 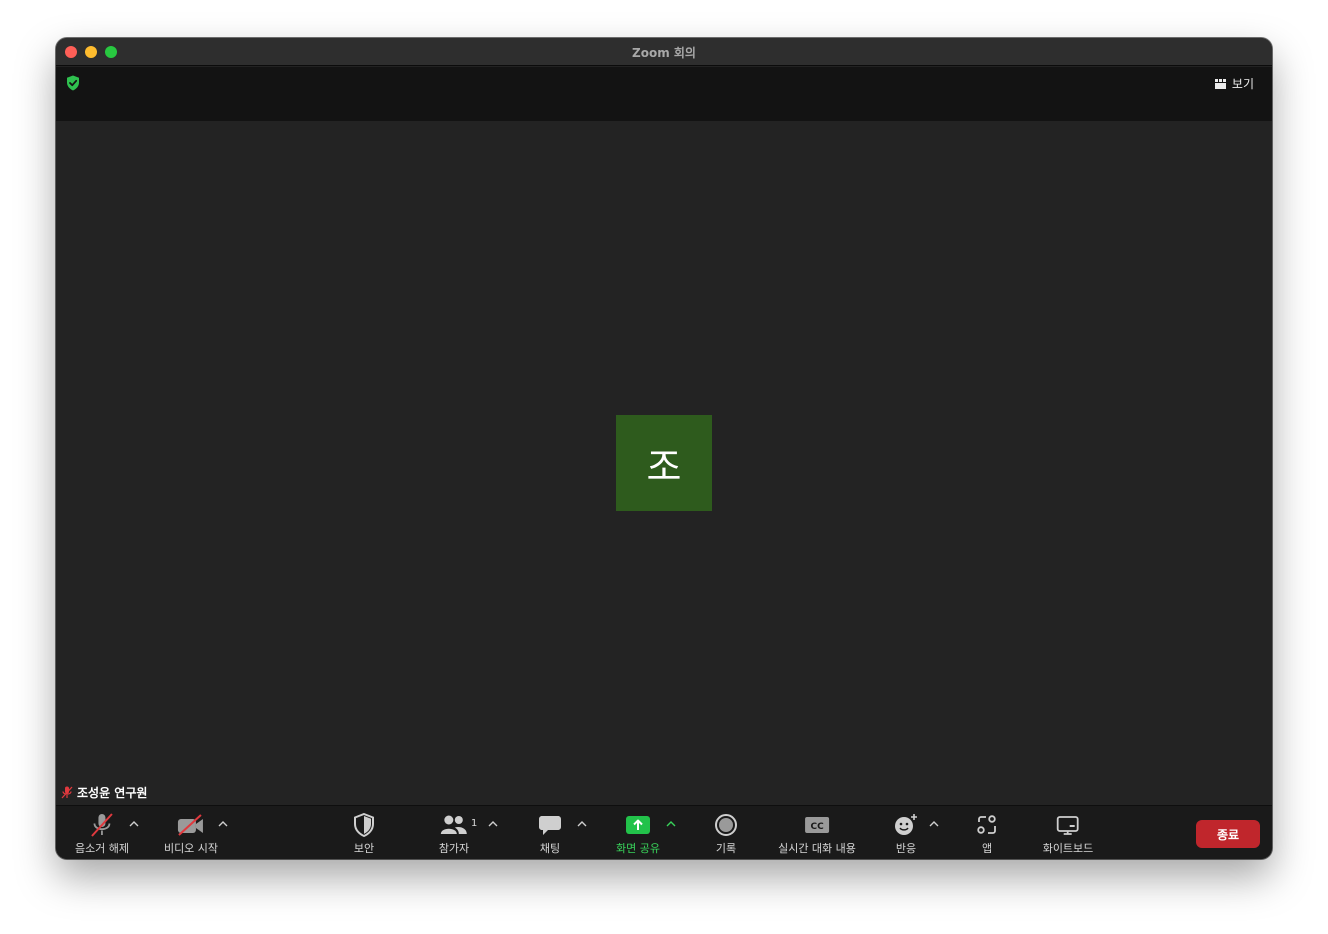 I want to click on video-options-caret, so click(x=223, y=824).